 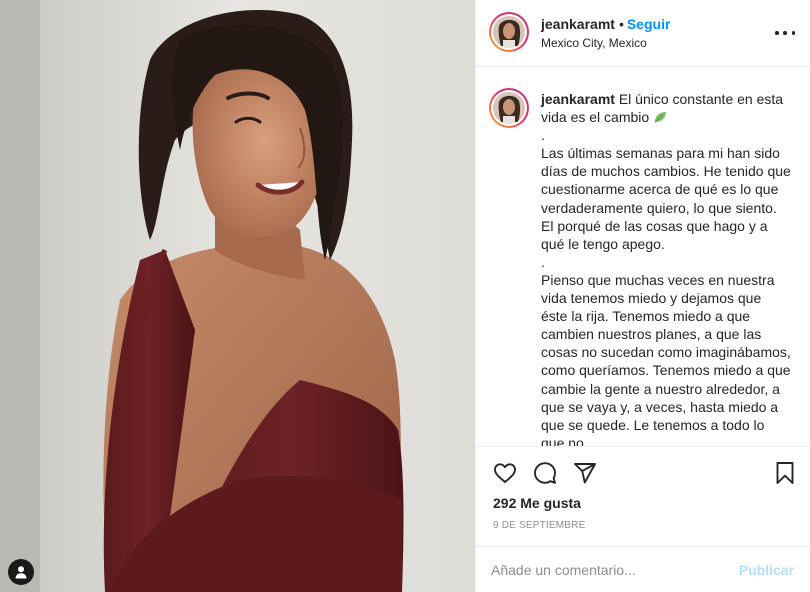 I want to click on bookmark-icon, so click(x=785, y=473).